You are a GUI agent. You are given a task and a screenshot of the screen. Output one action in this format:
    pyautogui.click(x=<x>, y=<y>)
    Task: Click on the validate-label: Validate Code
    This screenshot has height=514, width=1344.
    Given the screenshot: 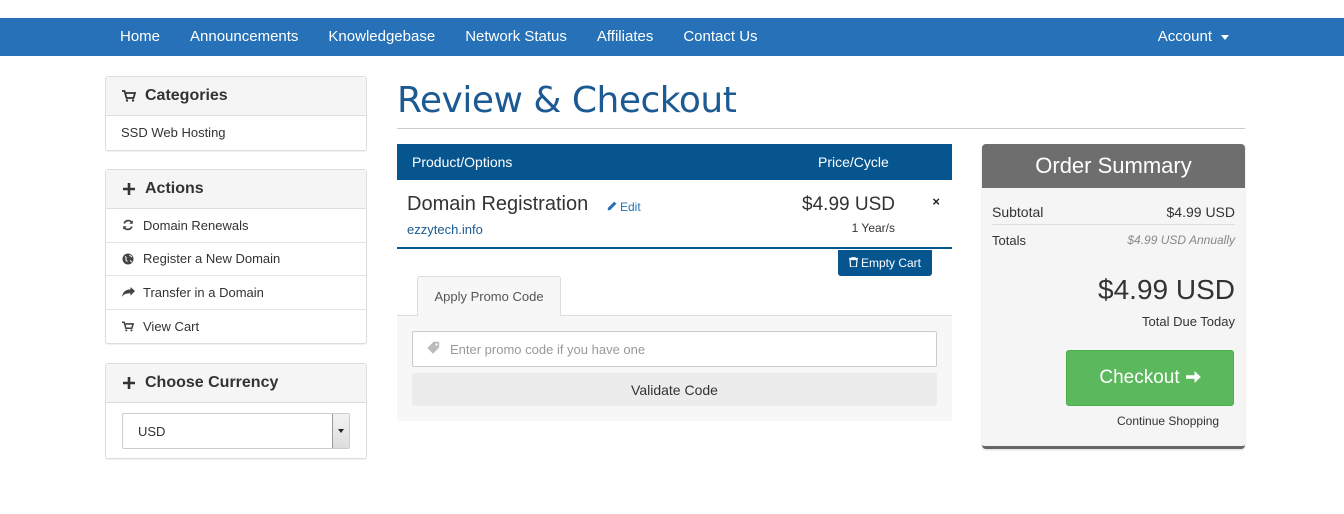 What is the action you would take?
    pyautogui.click(x=674, y=389)
    